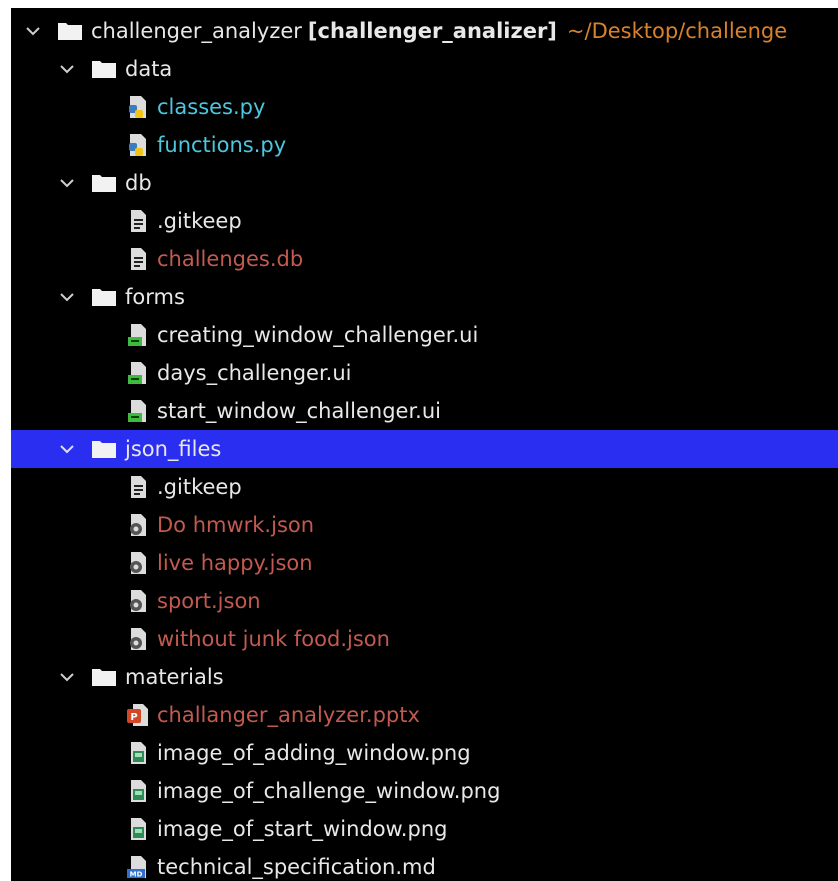 The image size is (838, 881). I want to click on tree-item-classes-py: classes.py, so click(424, 107).